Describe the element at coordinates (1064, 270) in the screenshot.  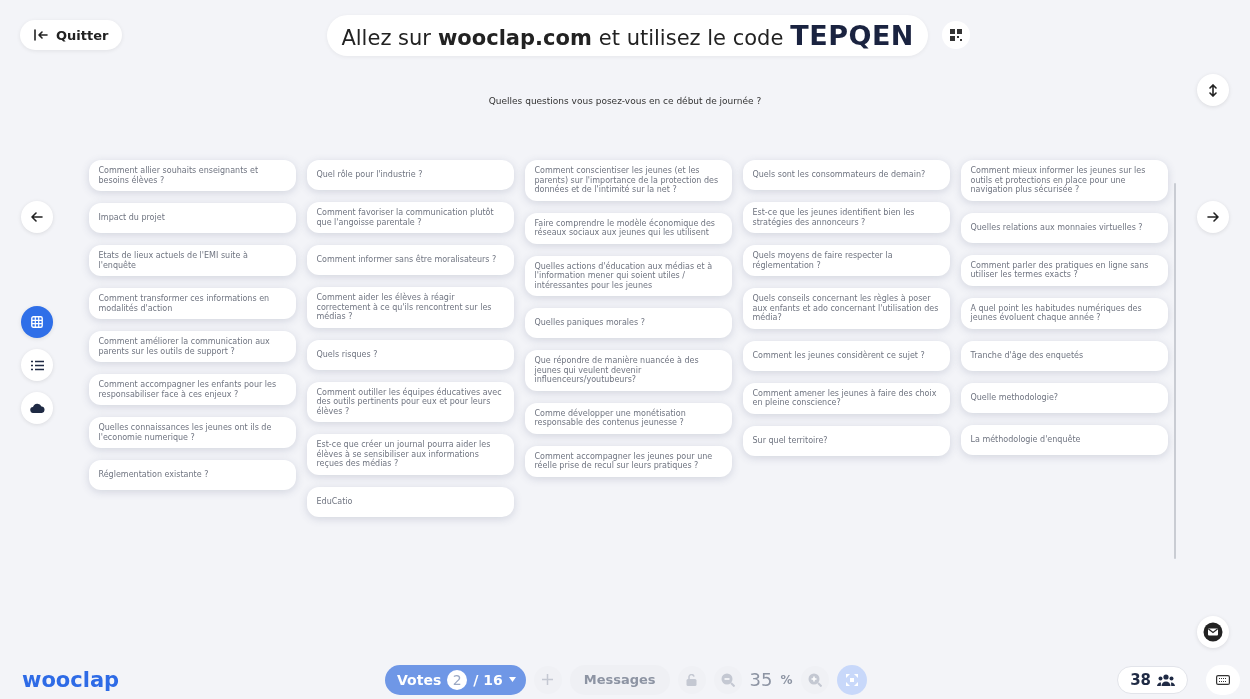
I see `answer-card: Comment parler des pratiques en ligne sans utiliser les termes exacts ?` at that location.